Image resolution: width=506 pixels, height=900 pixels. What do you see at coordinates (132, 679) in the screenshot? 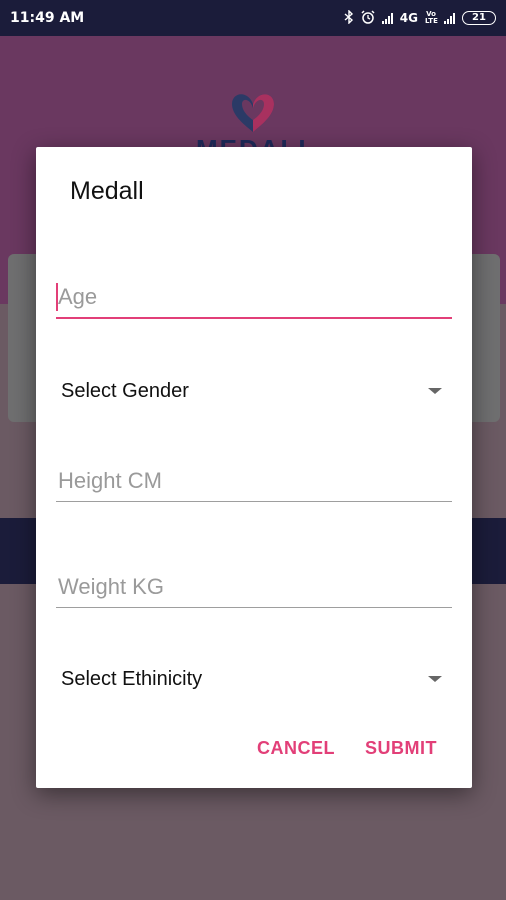
I see `ethnicity-select-label: Select Ethinicity` at bounding box center [132, 679].